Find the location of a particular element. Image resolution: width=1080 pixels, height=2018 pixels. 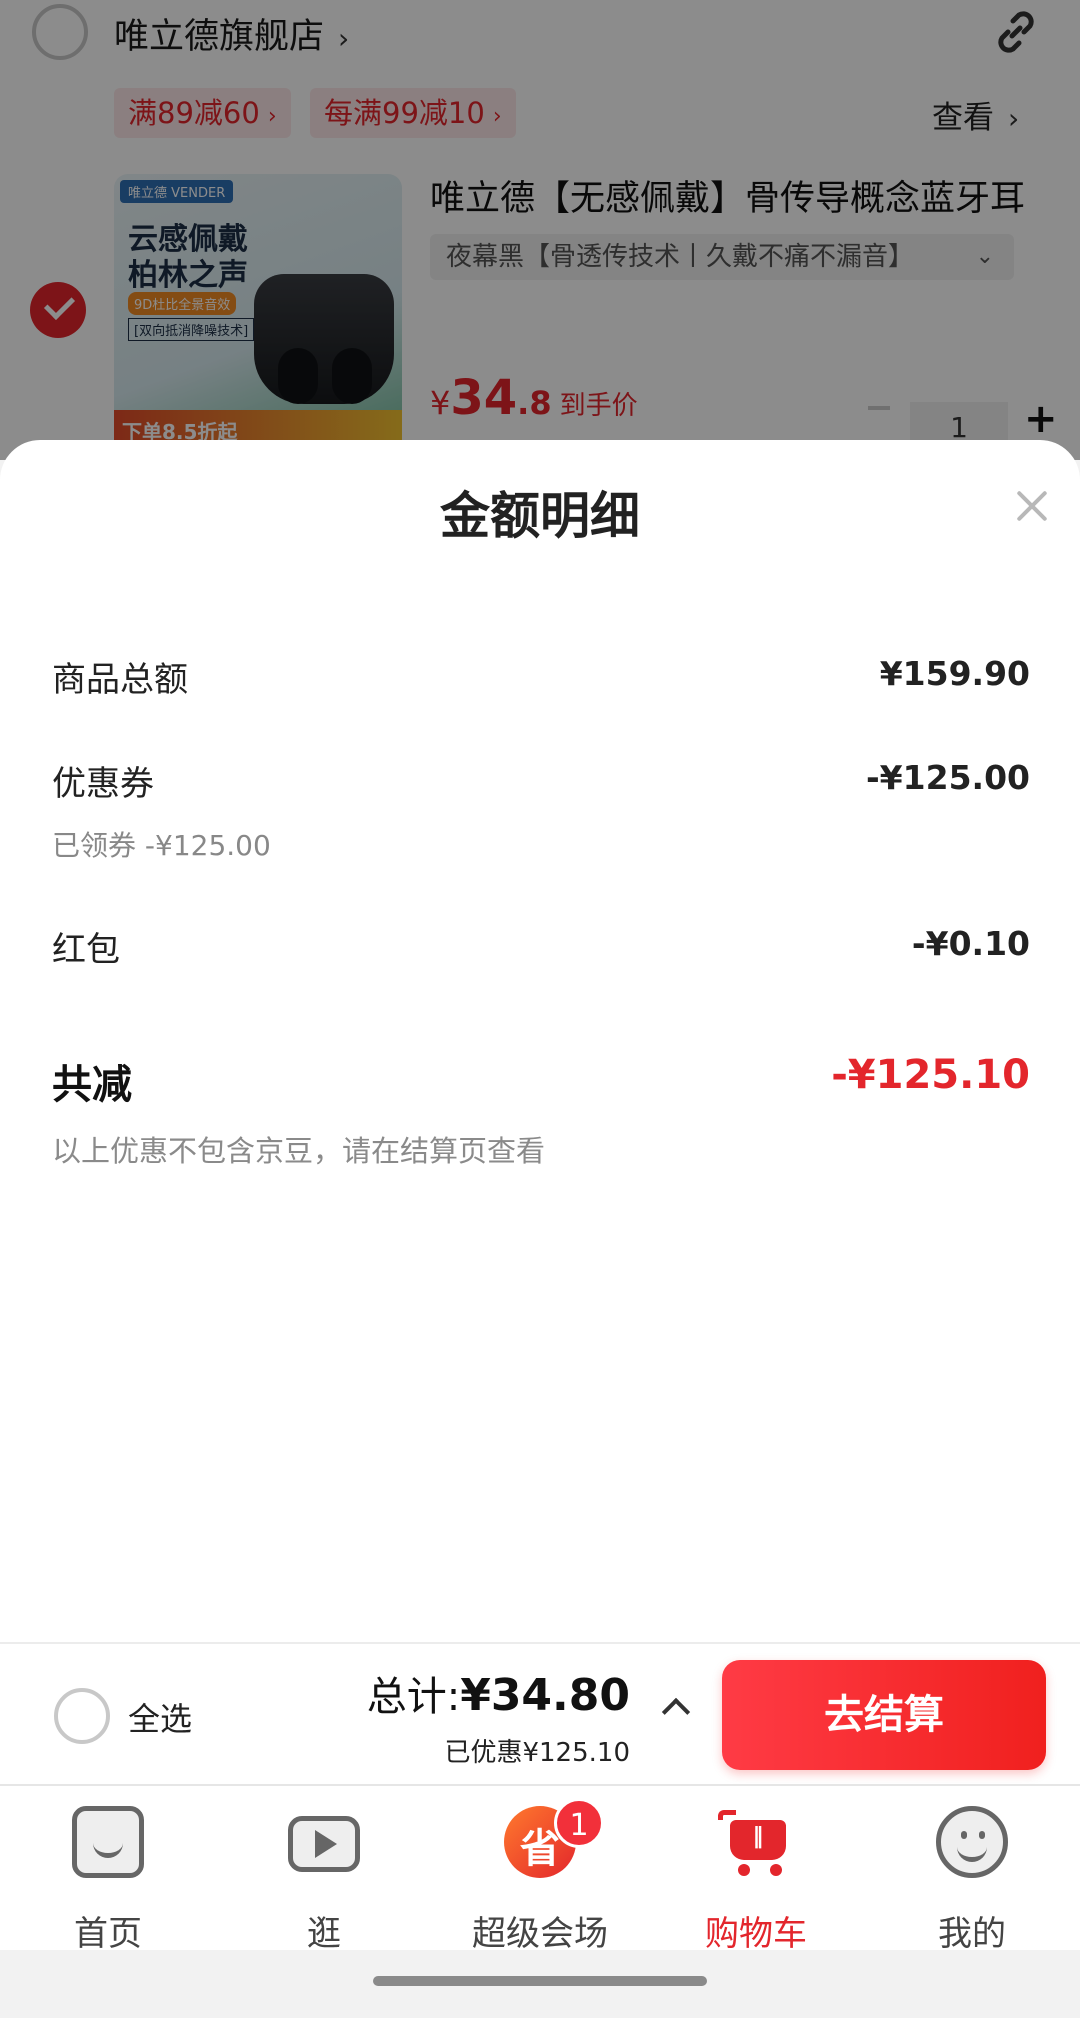

promo-tag-2: 每满99减10 › is located at coordinates (413, 113).